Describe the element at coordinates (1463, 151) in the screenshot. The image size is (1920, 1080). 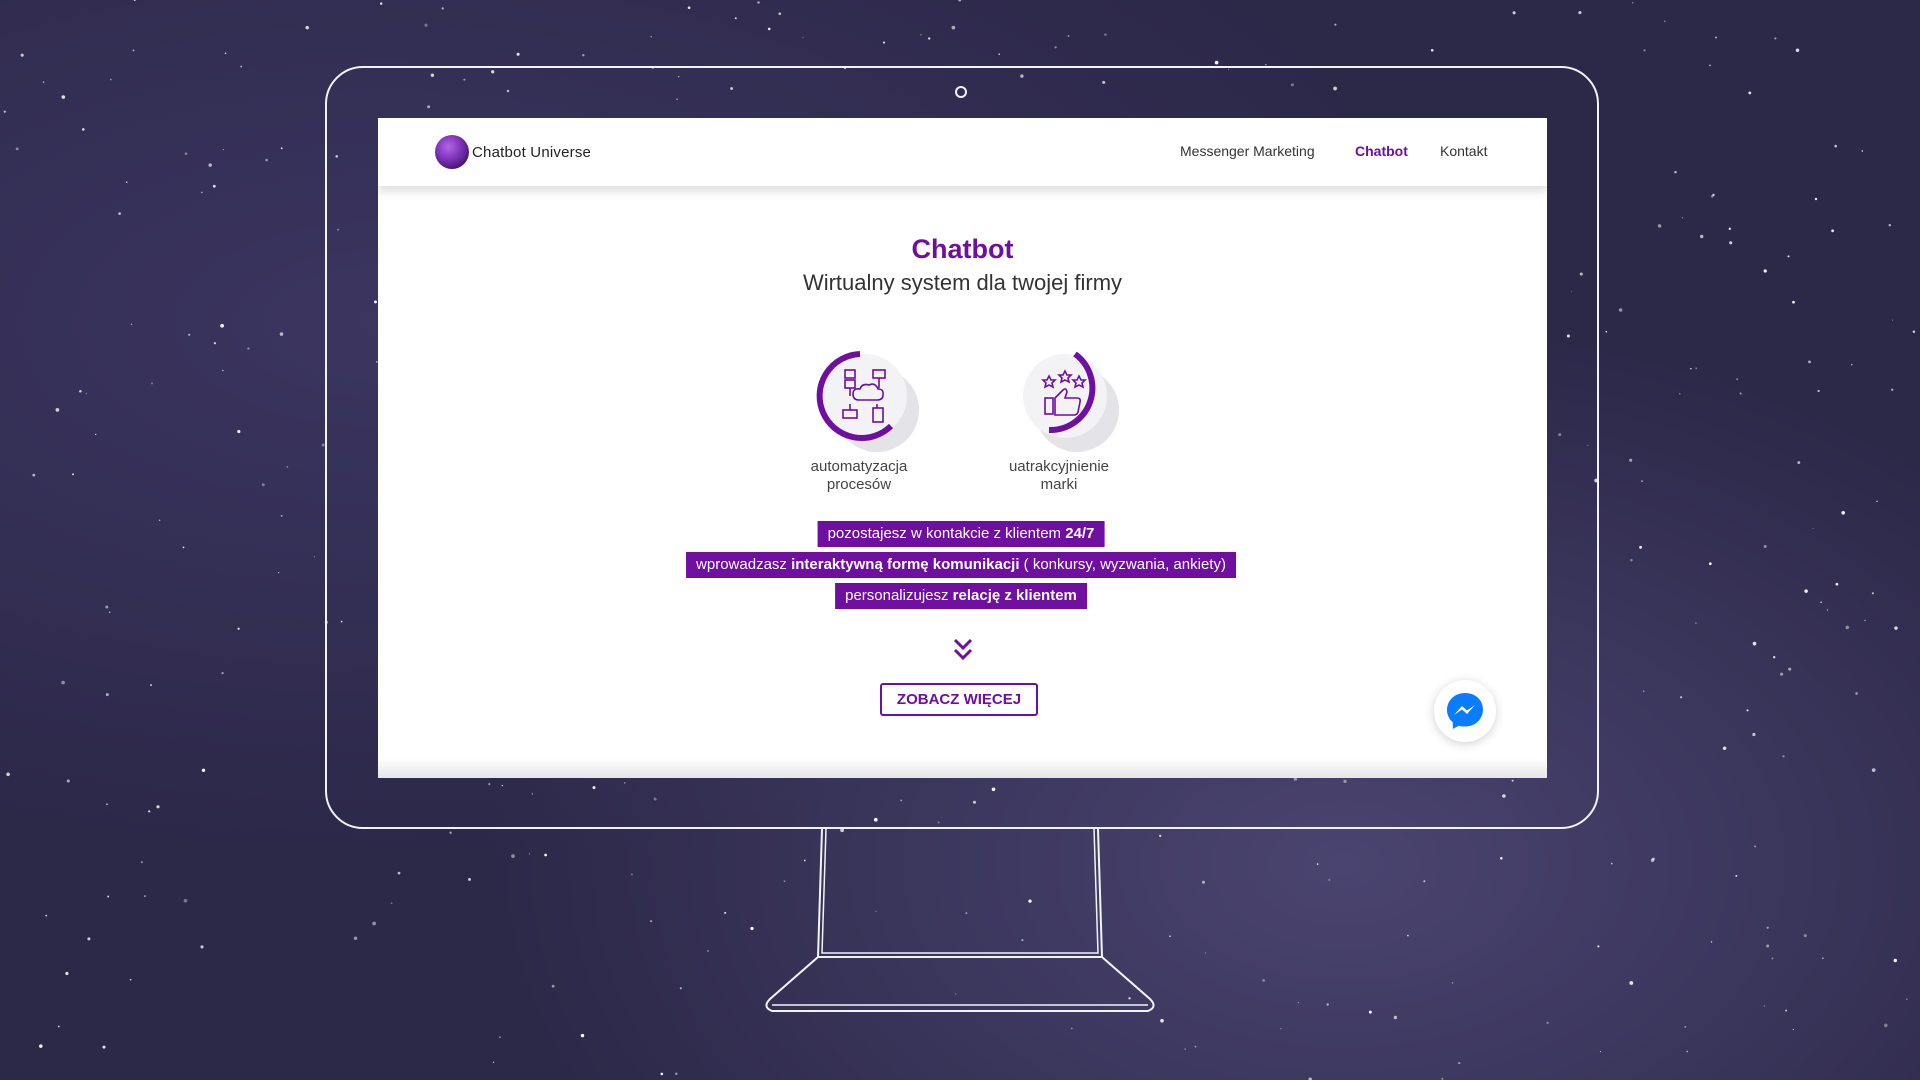
I see `nav-link-kontakt: Kontakt` at that location.